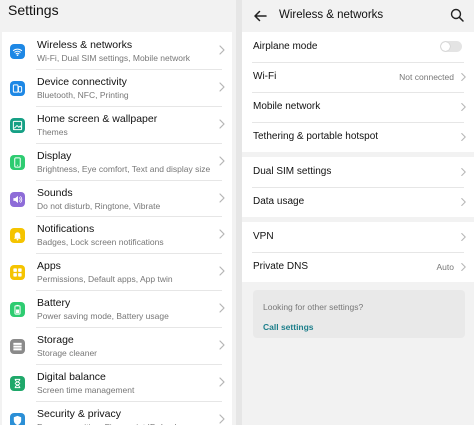 The width and height of the screenshot is (474, 425). Describe the element at coordinates (17, 273) in the screenshot. I see `apps-grid-icon` at that location.